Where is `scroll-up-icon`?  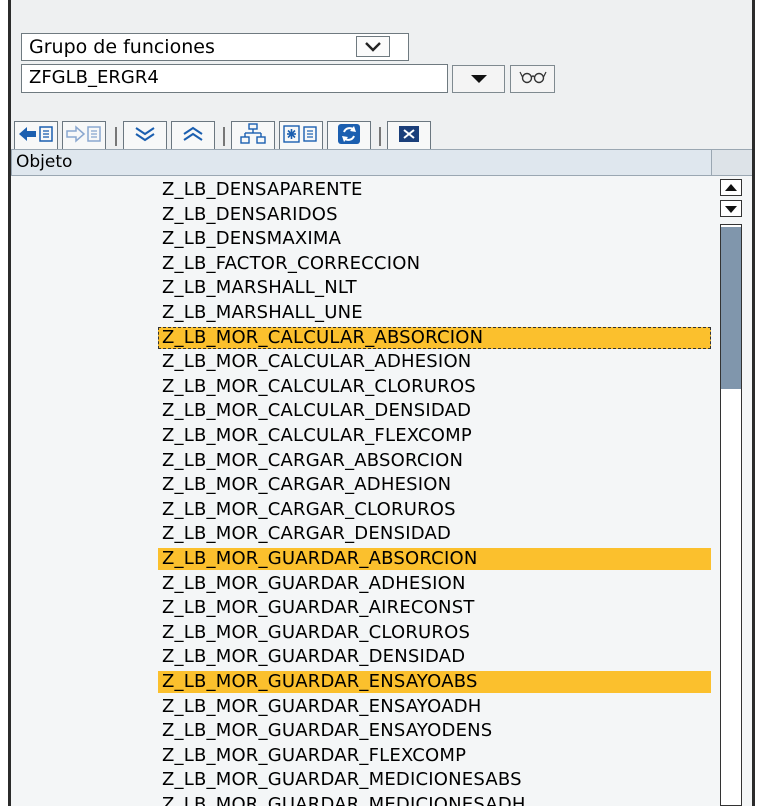
scroll-up-icon is located at coordinates (731, 187).